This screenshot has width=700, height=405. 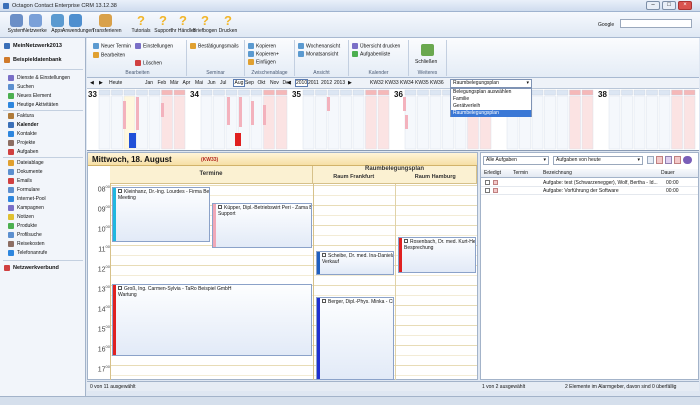 What do you see at coordinates (249, 83) in the screenshot?
I see `month-sep: Sep` at bounding box center [249, 83].